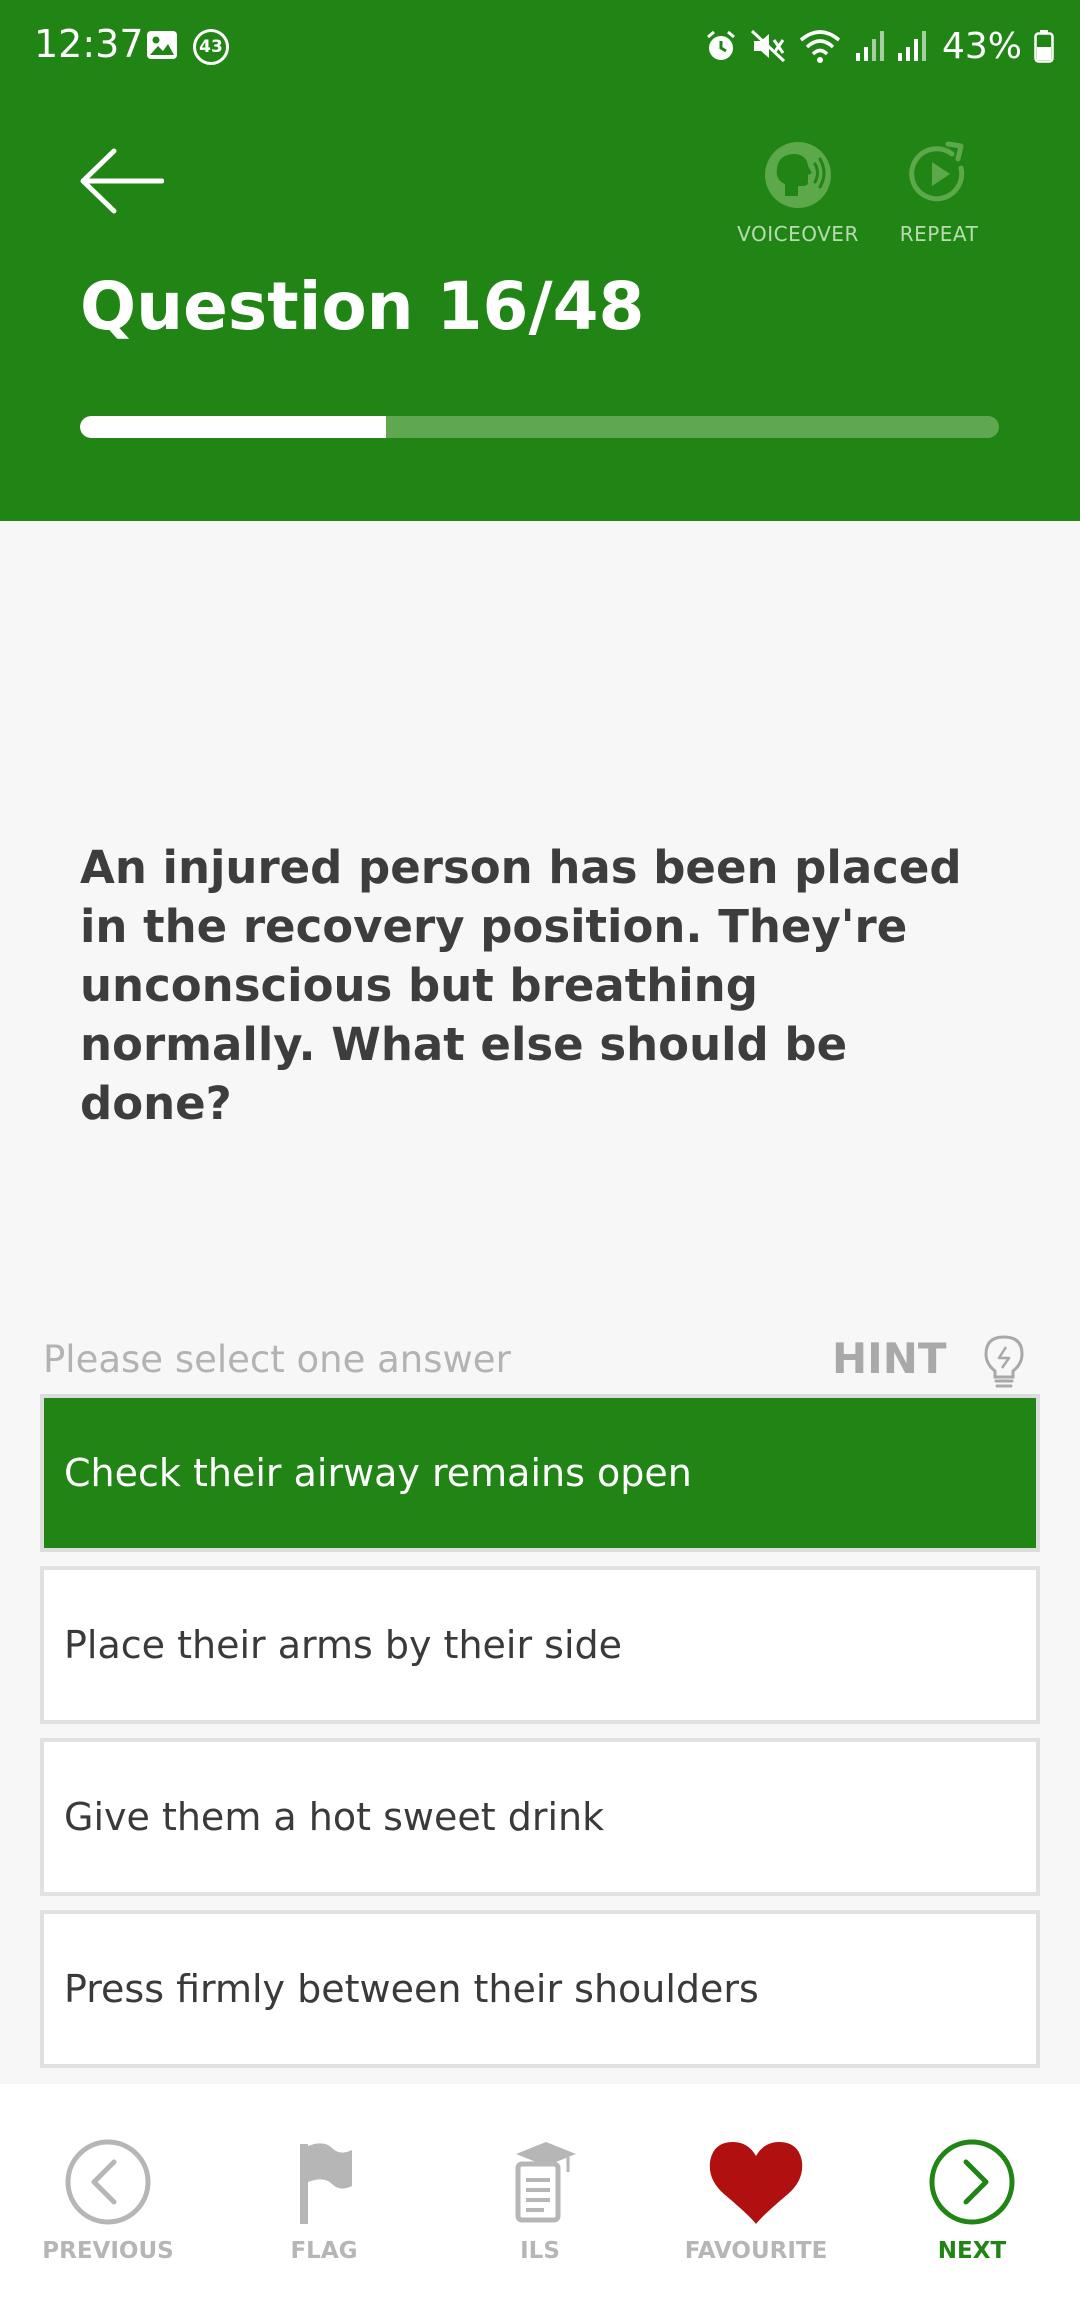 This screenshot has height=2316, width=1080. What do you see at coordinates (108, 2182) in the screenshot?
I see `chevron-left-circle-icon` at bounding box center [108, 2182].